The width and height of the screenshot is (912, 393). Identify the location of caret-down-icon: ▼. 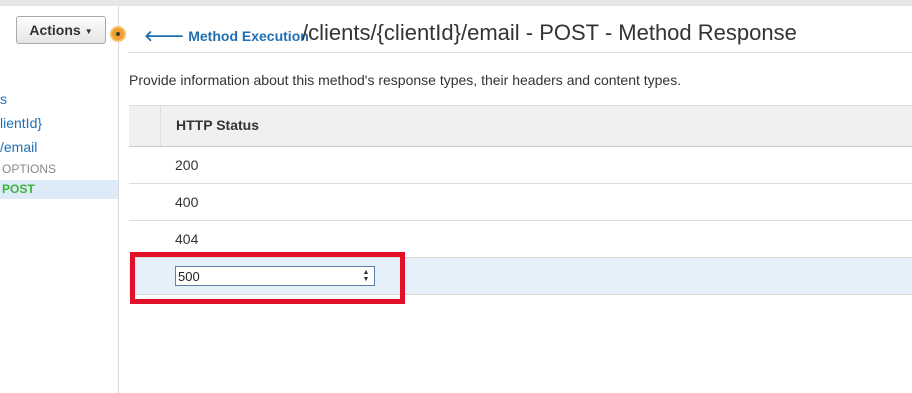
(88, 31).